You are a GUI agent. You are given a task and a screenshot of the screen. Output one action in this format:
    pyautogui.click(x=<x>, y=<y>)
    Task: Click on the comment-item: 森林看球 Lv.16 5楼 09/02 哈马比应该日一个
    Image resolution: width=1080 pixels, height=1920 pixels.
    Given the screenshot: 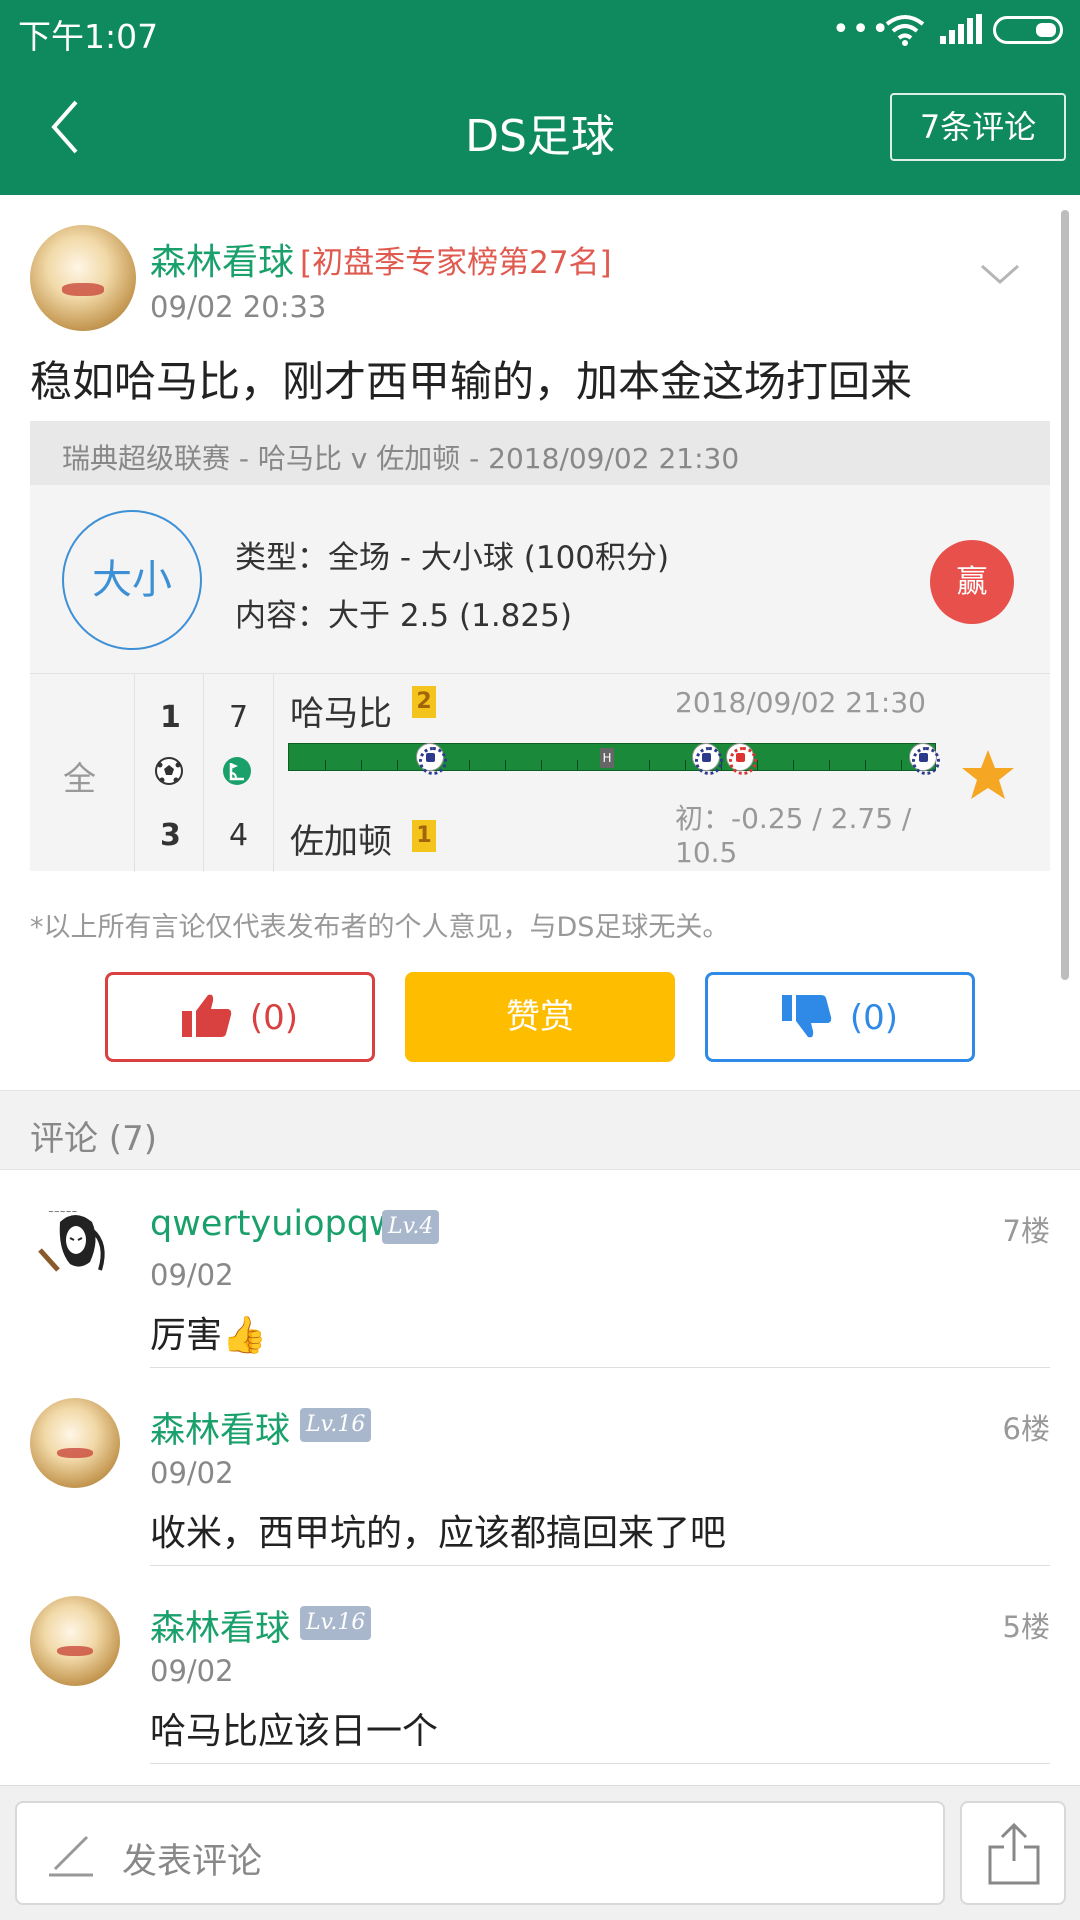 What is the action you would take?
    pyautogui.click(x=540, y=1665)
    